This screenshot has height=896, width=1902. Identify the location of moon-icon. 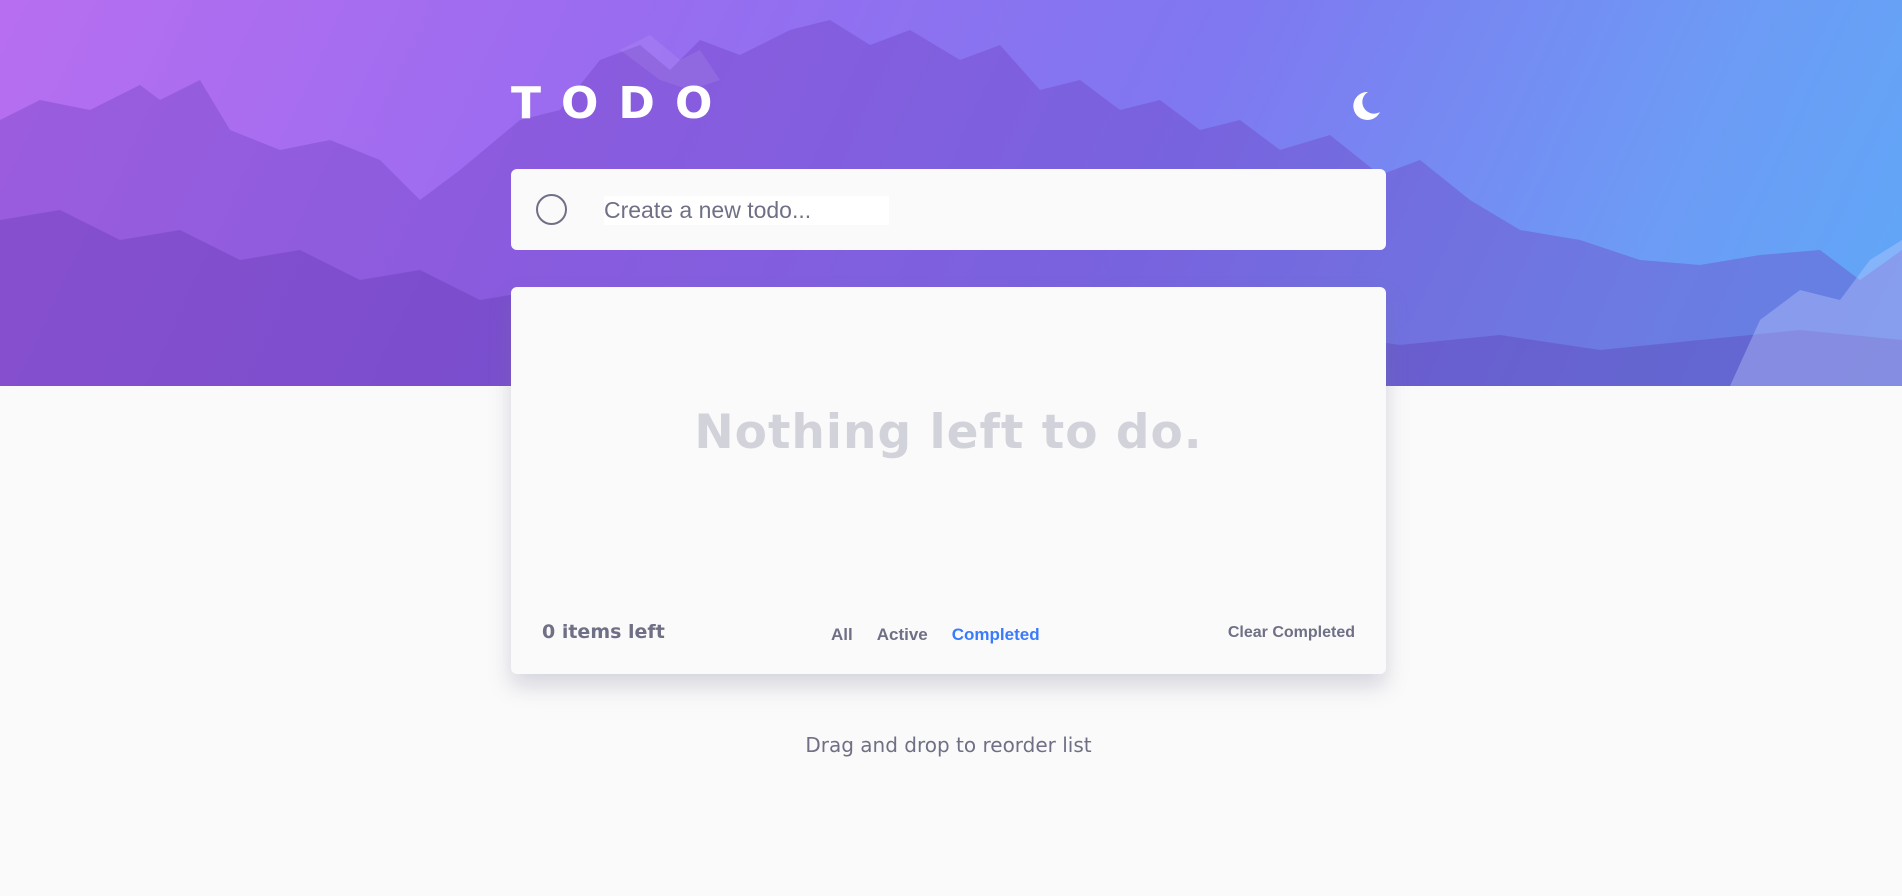
(1366, 105).